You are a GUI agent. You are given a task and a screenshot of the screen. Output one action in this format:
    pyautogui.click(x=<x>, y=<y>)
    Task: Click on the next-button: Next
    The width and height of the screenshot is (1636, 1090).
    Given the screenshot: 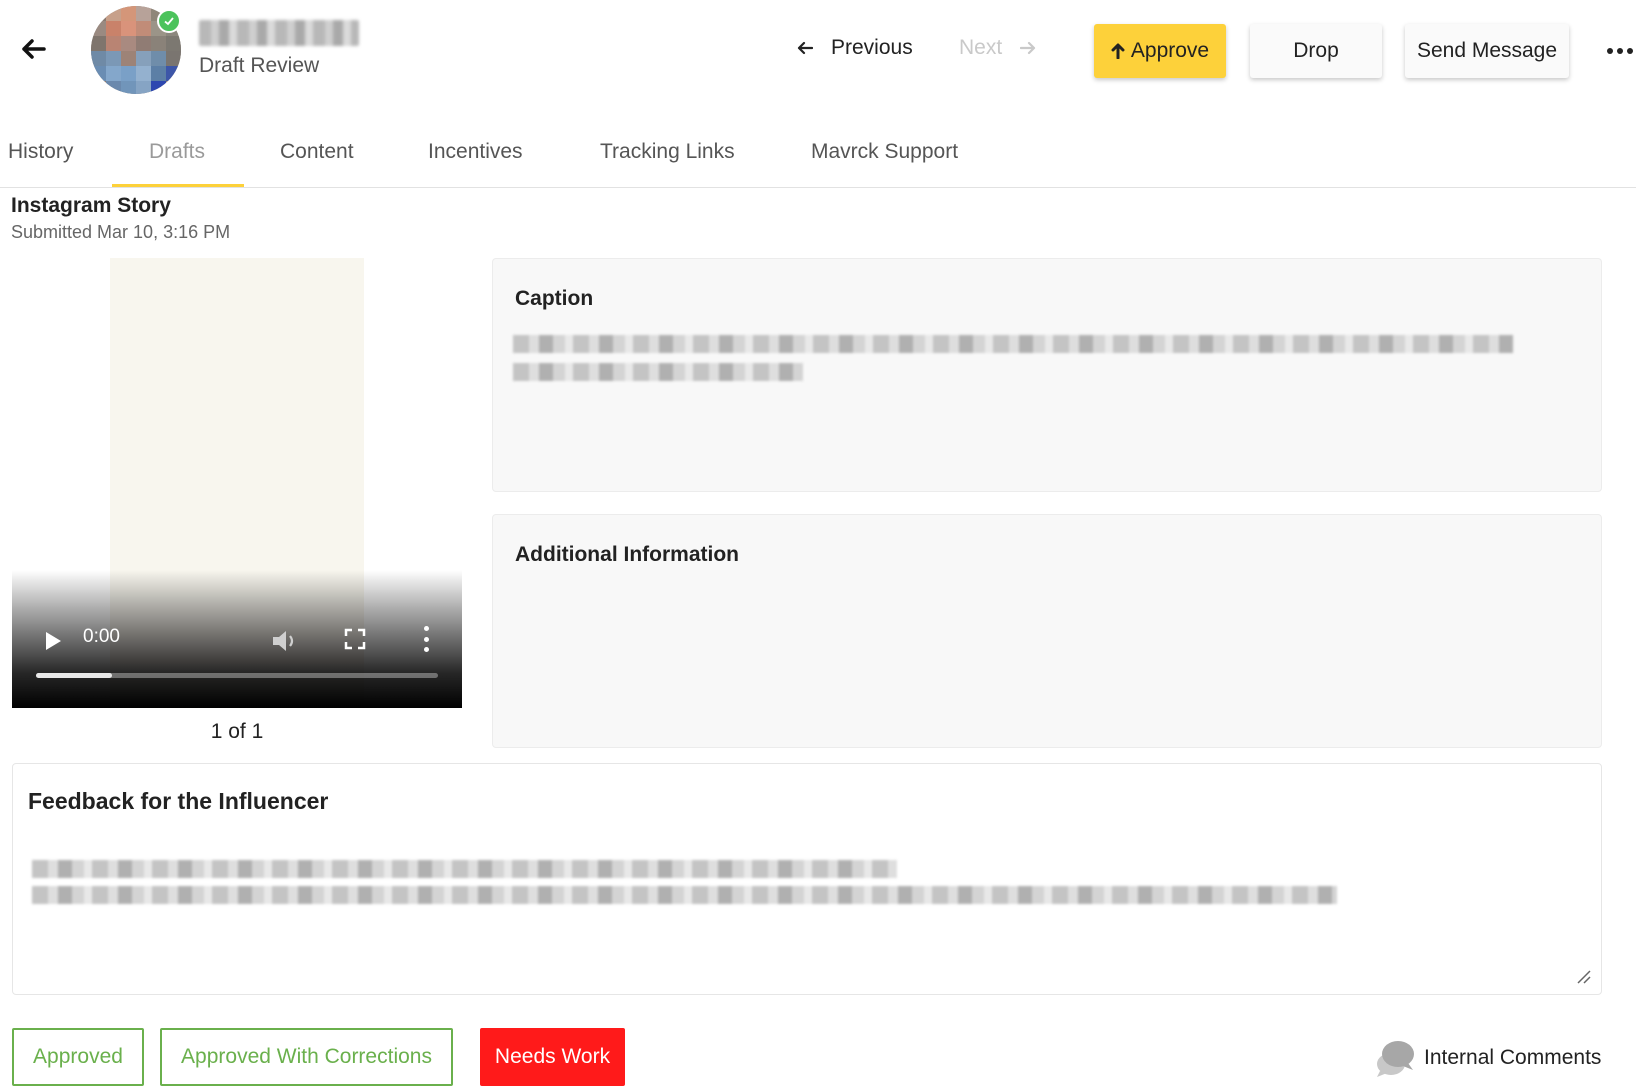 What is the action you would take?
    pyautogui.click(x=997, y=48)
    